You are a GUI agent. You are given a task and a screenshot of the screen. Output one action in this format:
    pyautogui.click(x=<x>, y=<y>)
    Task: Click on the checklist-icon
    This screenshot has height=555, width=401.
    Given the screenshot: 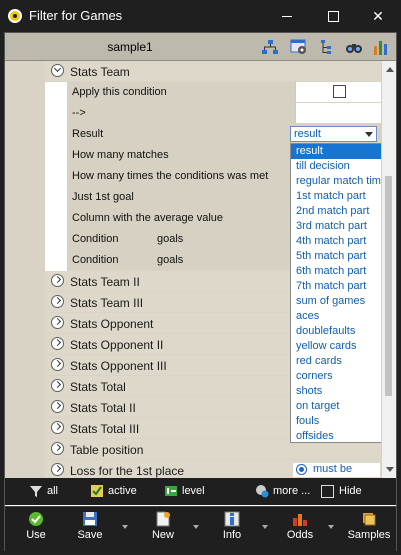 What is the action you would take?
    pyautogui.click(x=97, y=491)
    